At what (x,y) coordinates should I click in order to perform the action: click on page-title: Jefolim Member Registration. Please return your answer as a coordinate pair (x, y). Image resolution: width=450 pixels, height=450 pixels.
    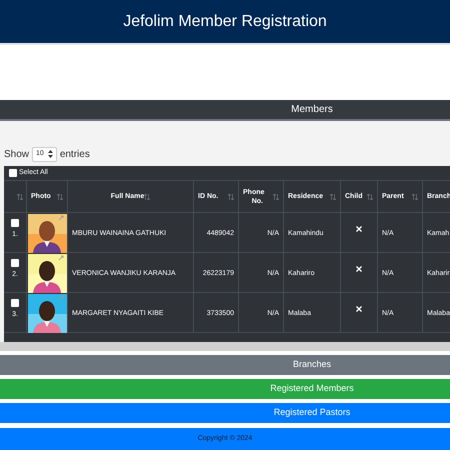
    Looking at the image, I should click on (225, 22).